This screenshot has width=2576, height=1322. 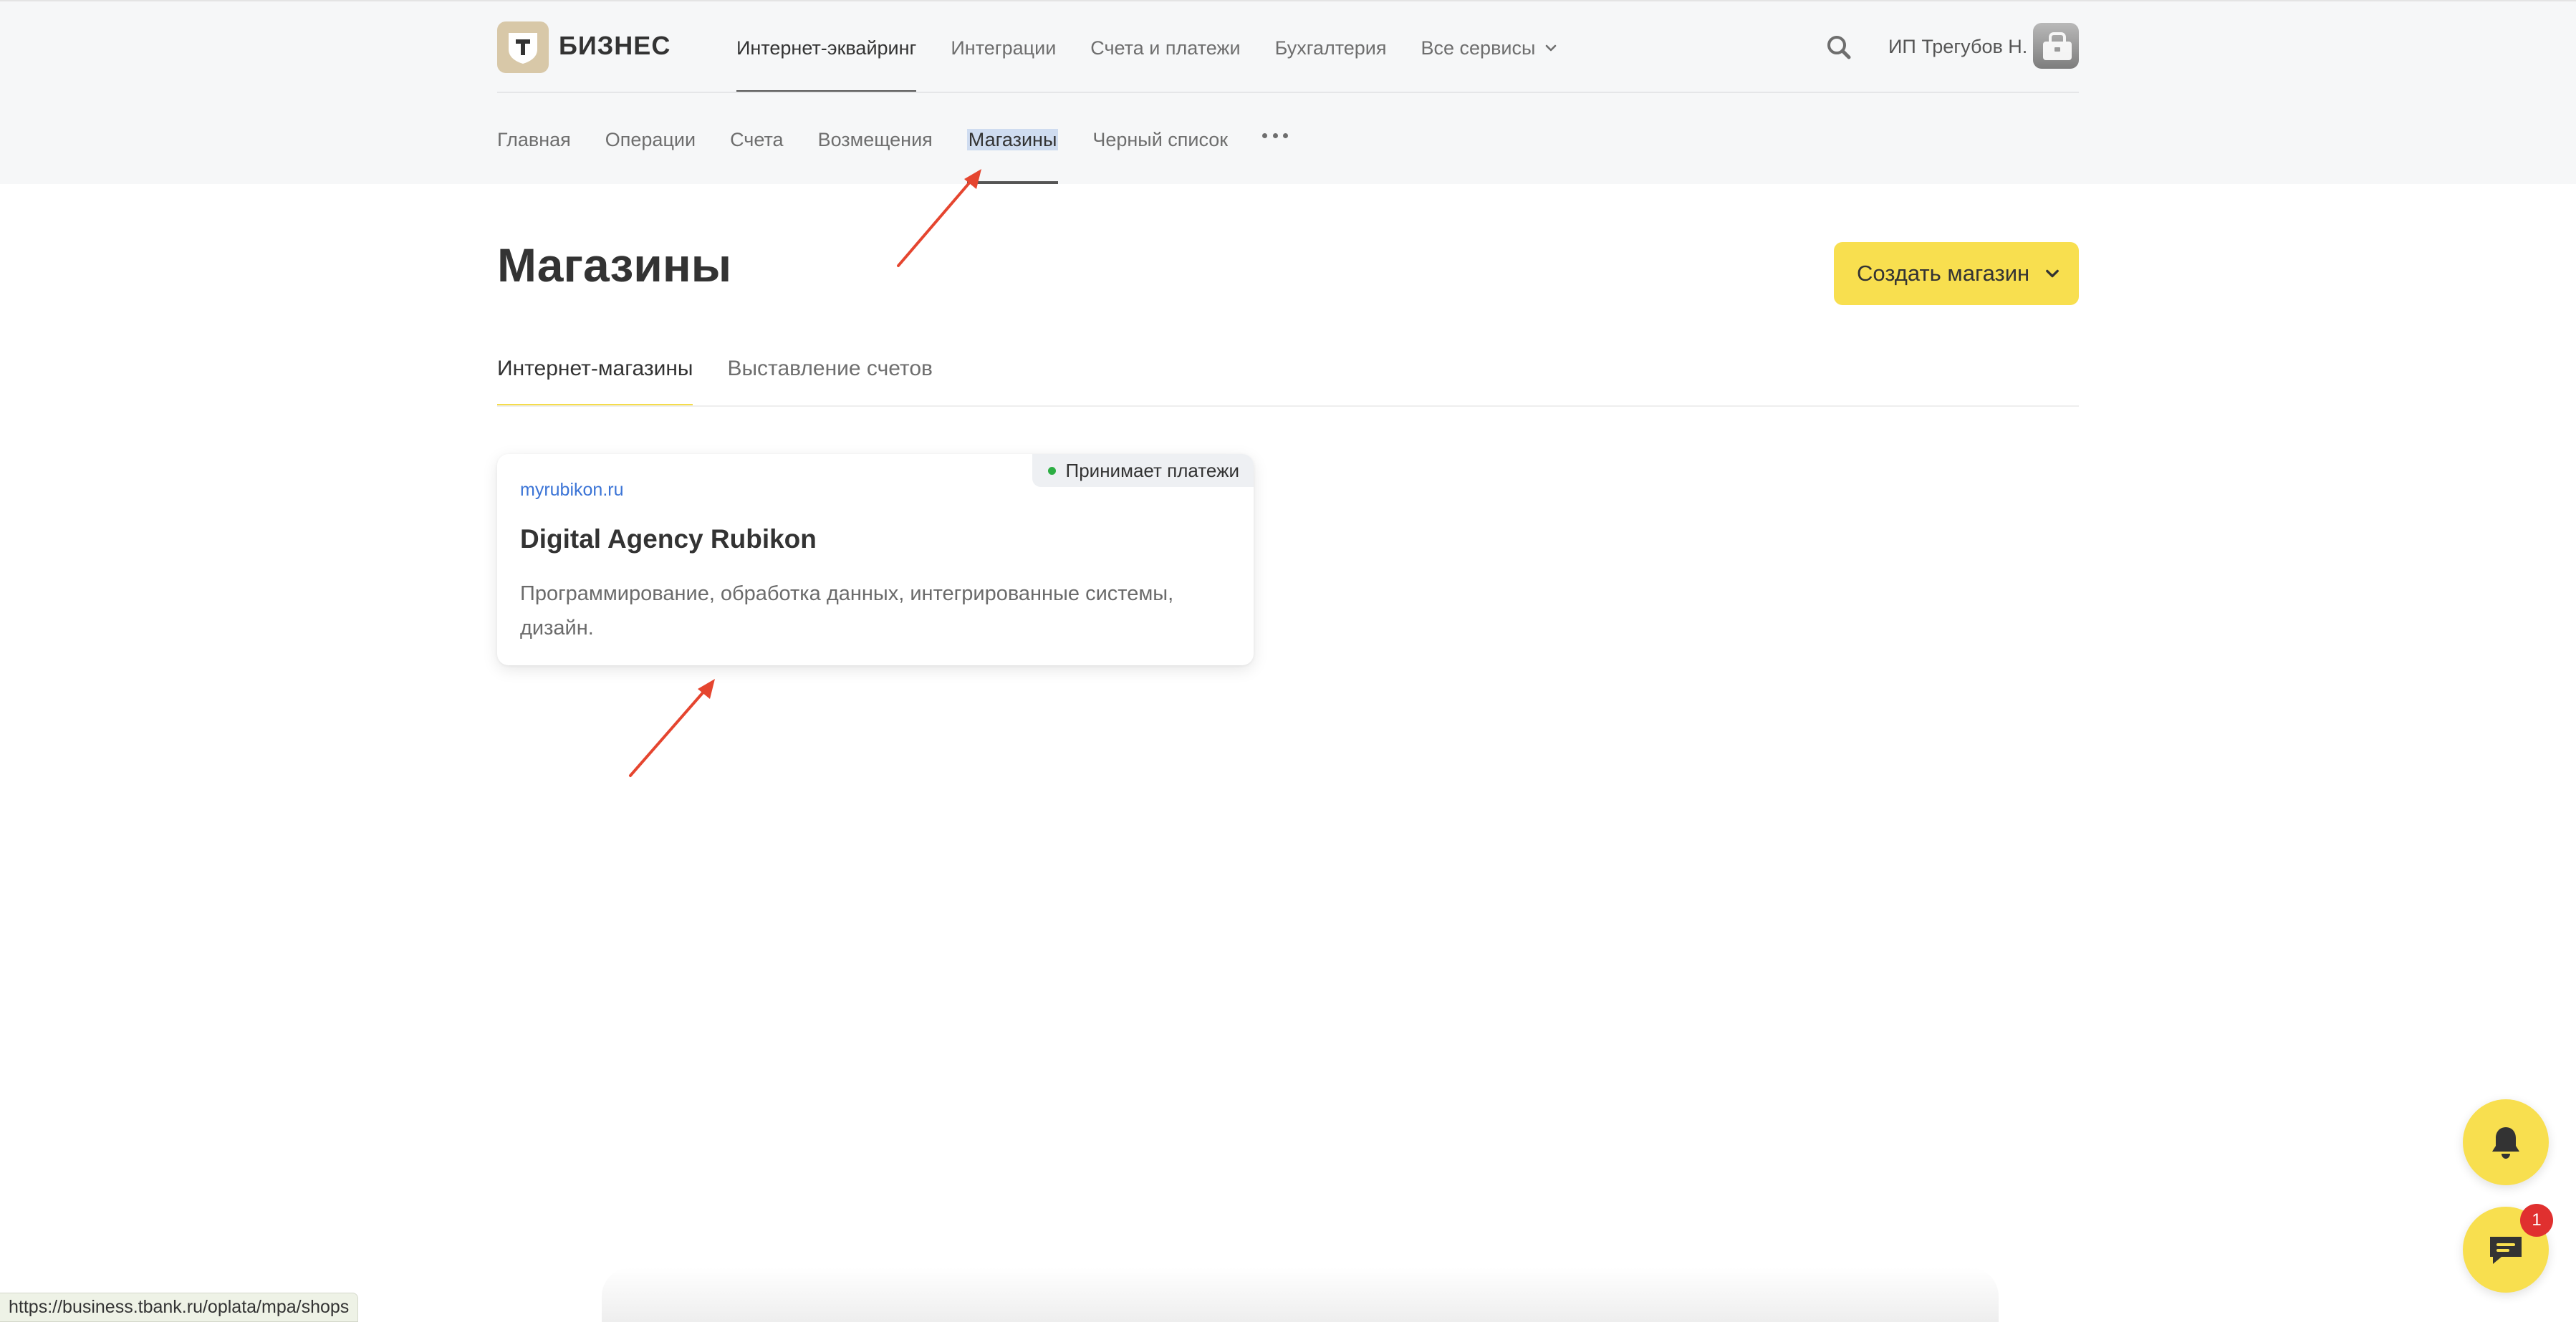 What do you see at coordinates (826, 48) in the screenshot?
I see `top-nav-label: Интернет-эквайринг` at bounding box center [826, 48].